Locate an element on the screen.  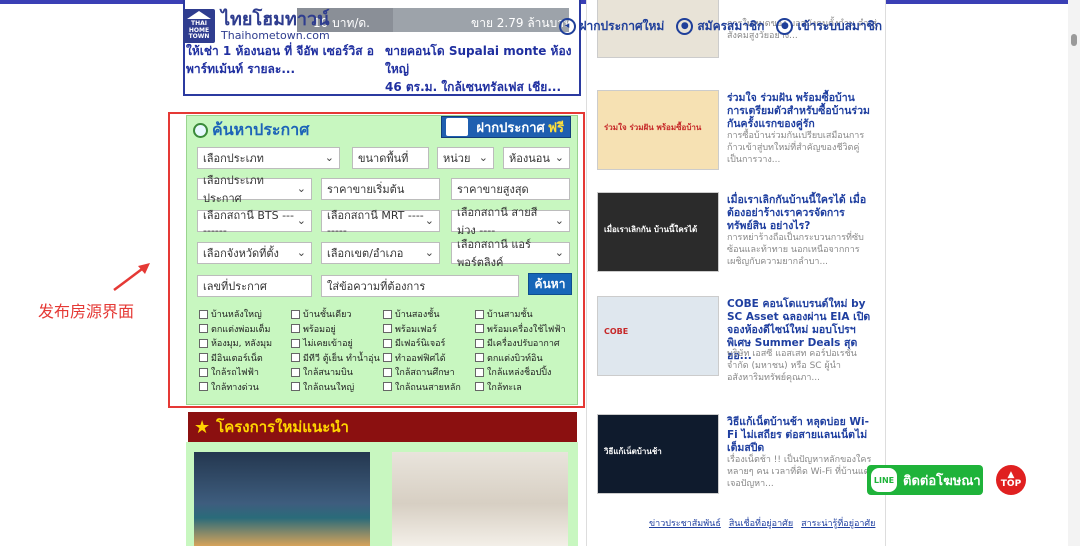
footer-link: สินเชื่อที่อยู่อาศัย is located at coordinates (761, 523).